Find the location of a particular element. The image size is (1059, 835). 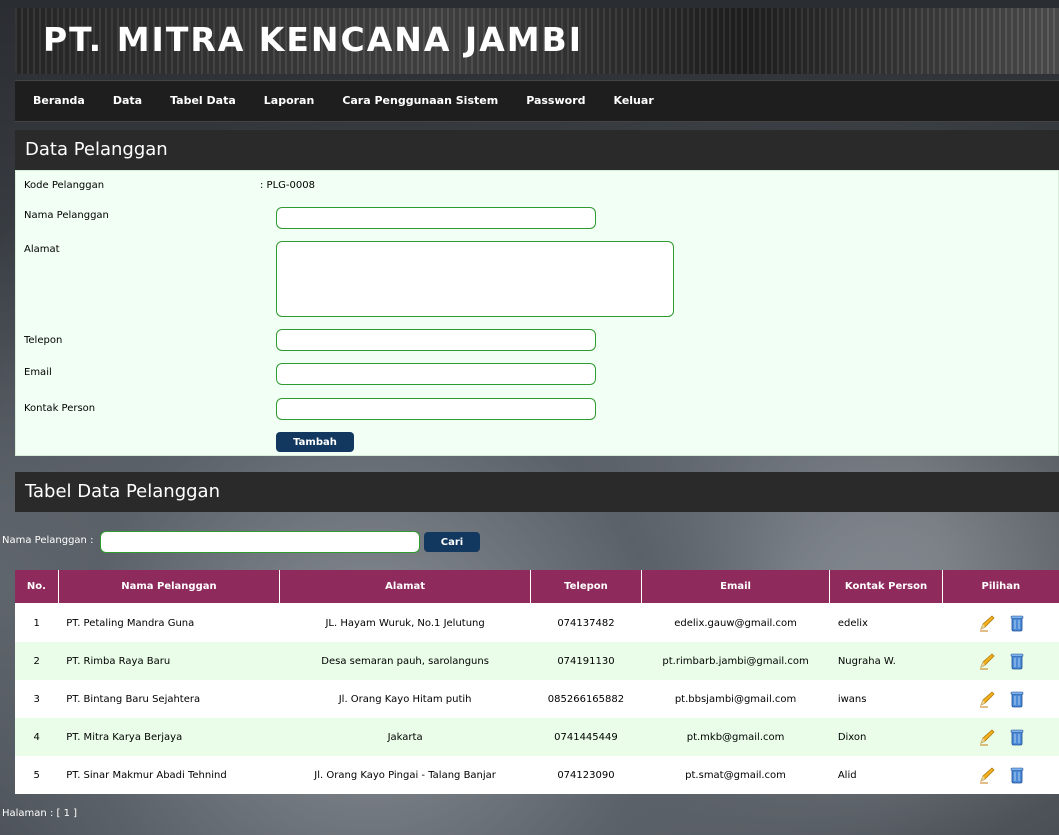

nav-data: Data is located at coordinates (127, 101).